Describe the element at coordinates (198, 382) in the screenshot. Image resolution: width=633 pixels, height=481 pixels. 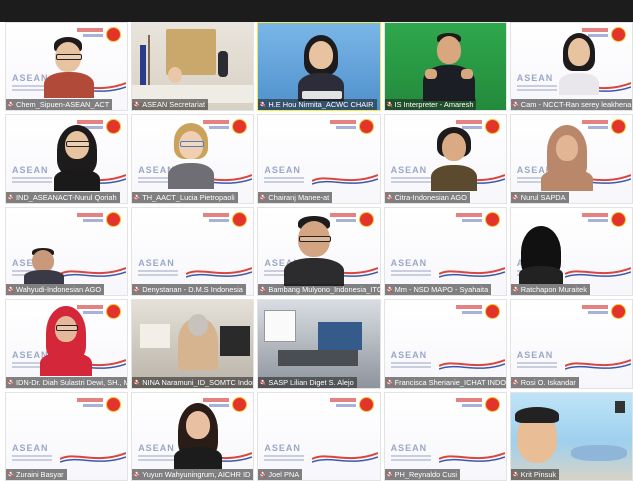
I see `participant-name: NINA Naramuni_ID_SOMTC Indon` at that location.